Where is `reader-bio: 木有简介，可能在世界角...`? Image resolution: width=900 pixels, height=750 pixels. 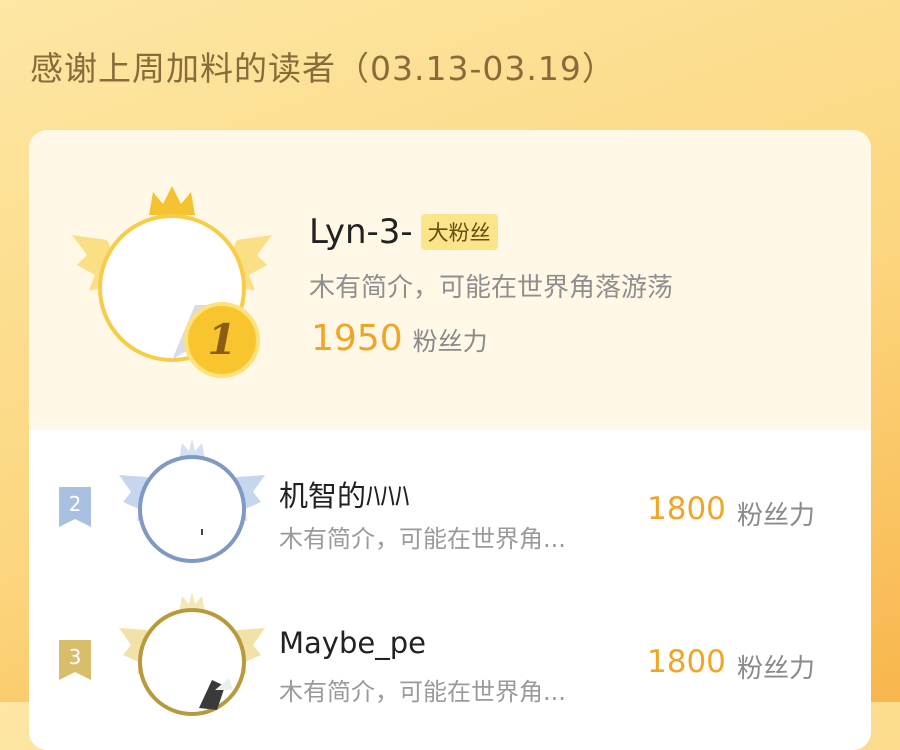
reader-bio: 木有简介，可能在世界角... is located at coordinates (422, 539).